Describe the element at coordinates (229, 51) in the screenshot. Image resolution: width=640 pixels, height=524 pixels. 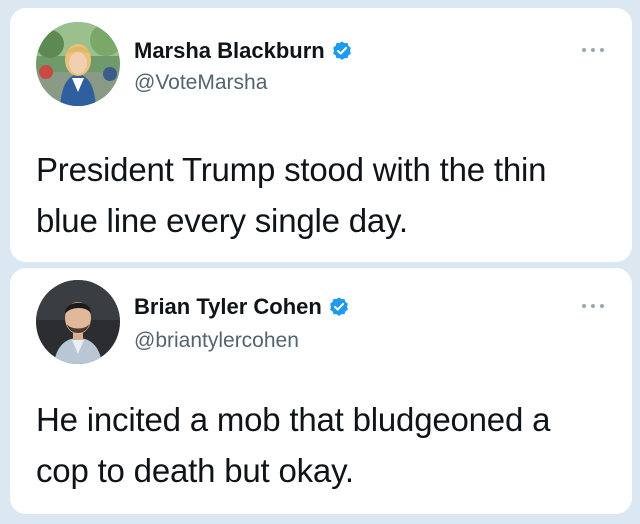
I see `display-name: Marsha Blackburn` at that location.